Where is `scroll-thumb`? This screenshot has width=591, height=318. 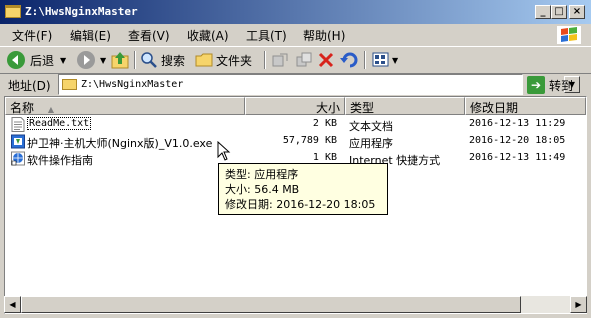 scroll-thumb is located at coordinates (271, 304).